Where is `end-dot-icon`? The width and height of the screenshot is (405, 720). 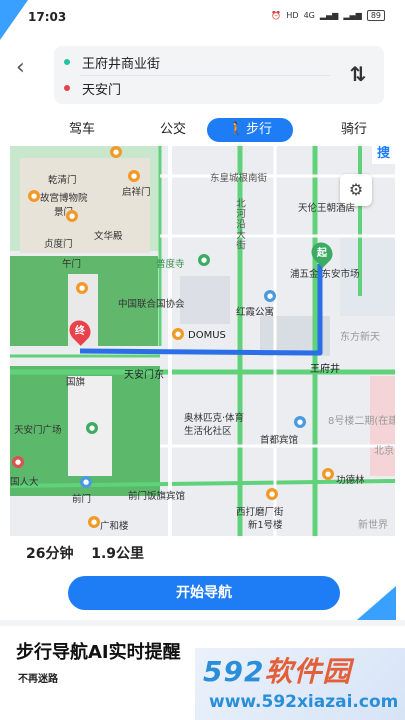
end-dot-icon is located at coordinates (67, 88).